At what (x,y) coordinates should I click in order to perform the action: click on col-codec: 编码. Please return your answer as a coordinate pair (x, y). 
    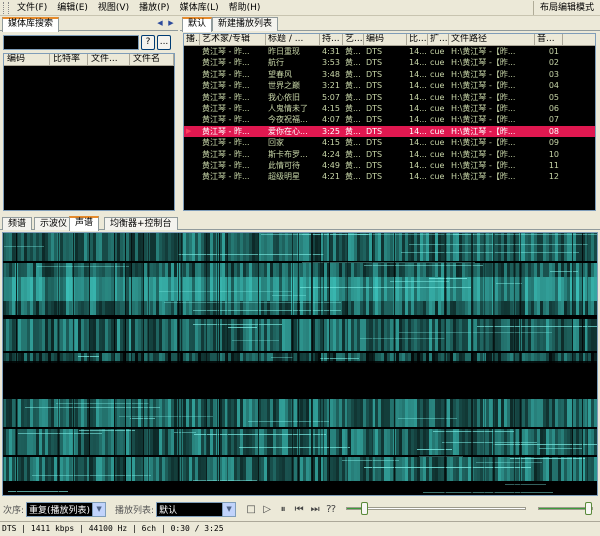
    Looking at the image, I should click on (385, 40).